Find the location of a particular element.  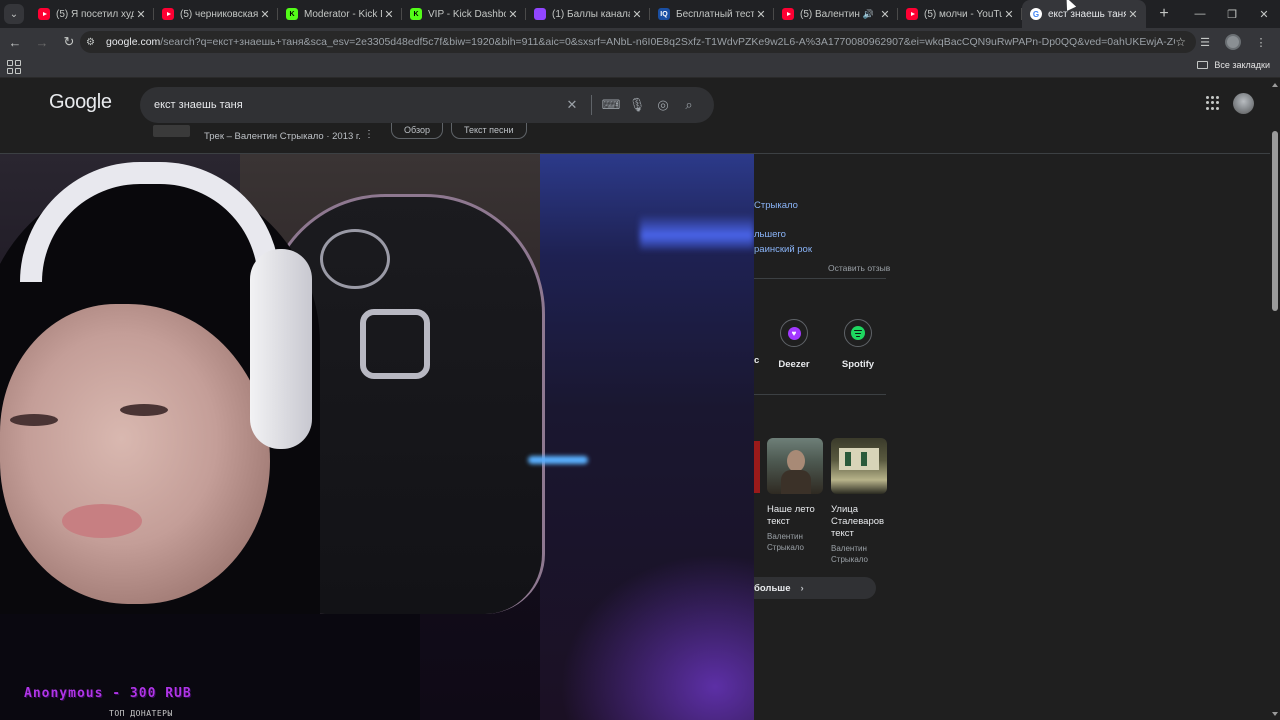

tab-search-button: ⌄ is located at coordinates (14, 14).